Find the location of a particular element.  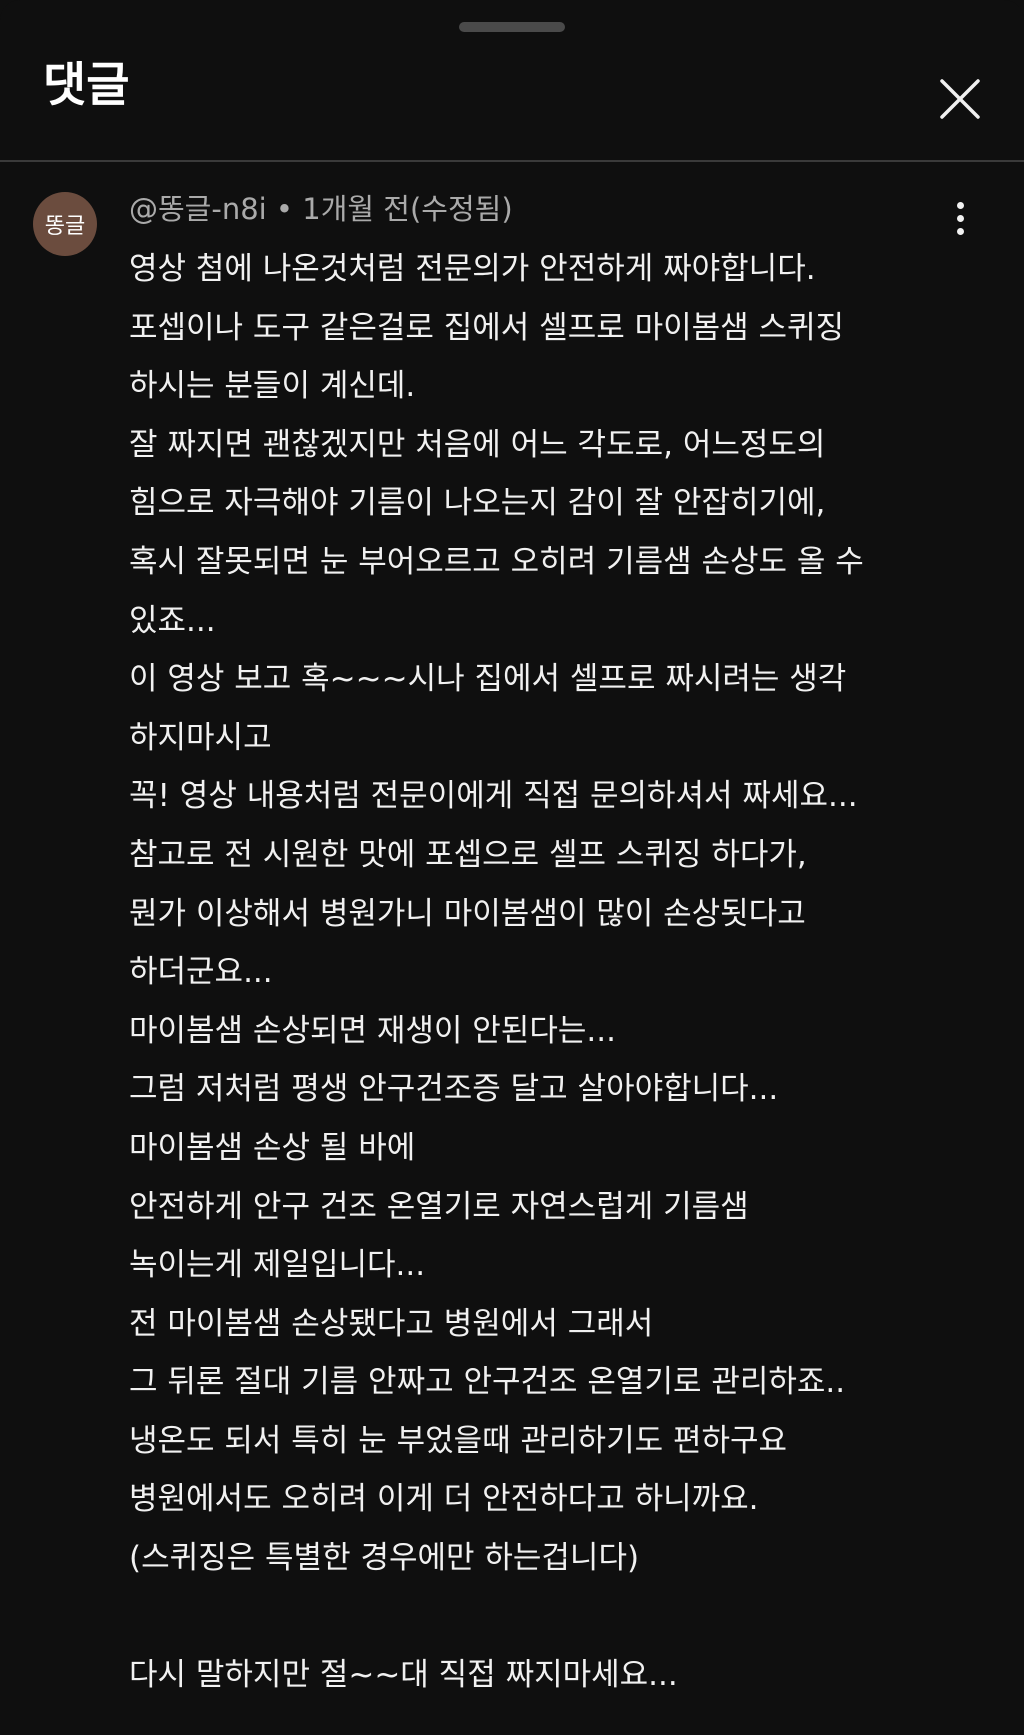

close-button is located at coordinates (960, 99).